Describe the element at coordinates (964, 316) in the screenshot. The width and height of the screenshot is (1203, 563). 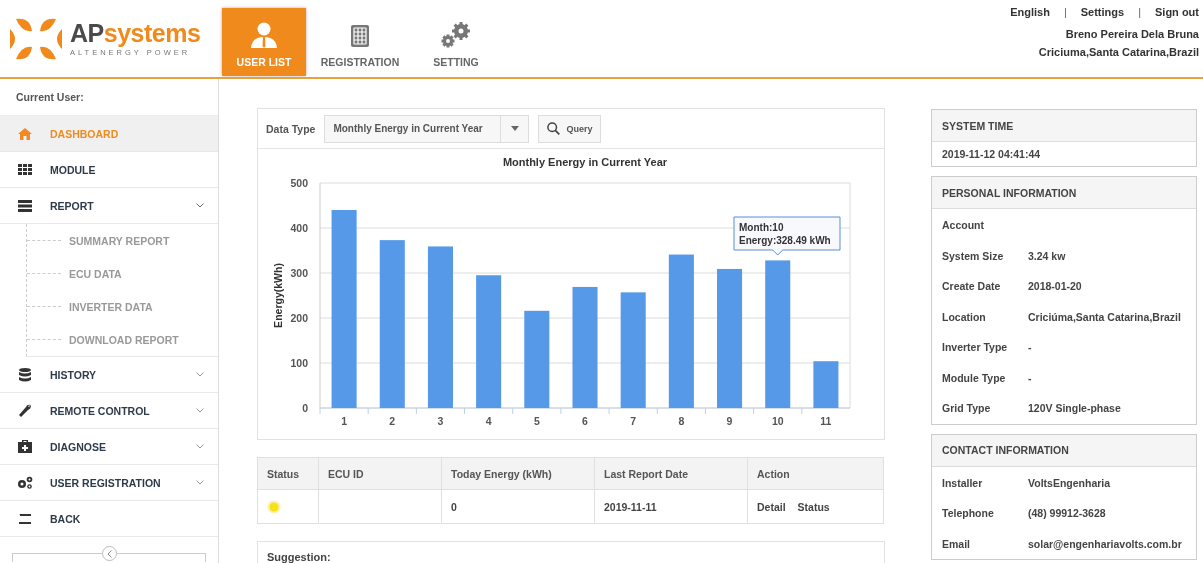
I see `field-label: Location` at that location.